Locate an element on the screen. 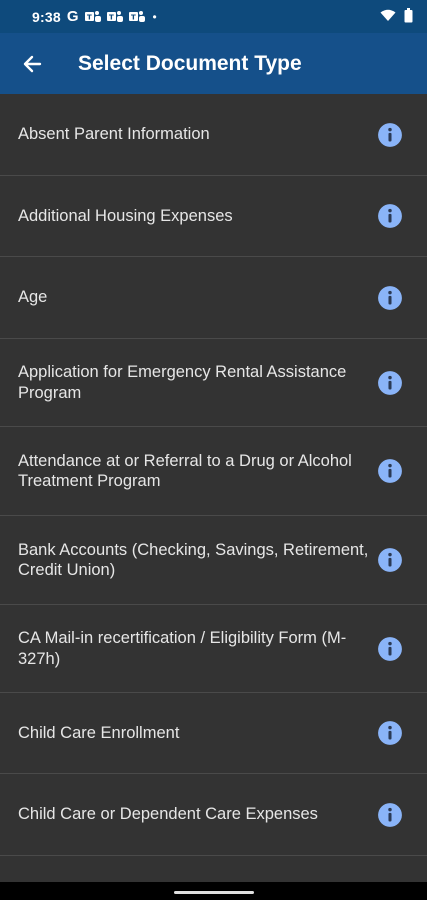 The width and height of the screenshot is (427, 900). list-item-label: Age is located at coordinates (33, 297).